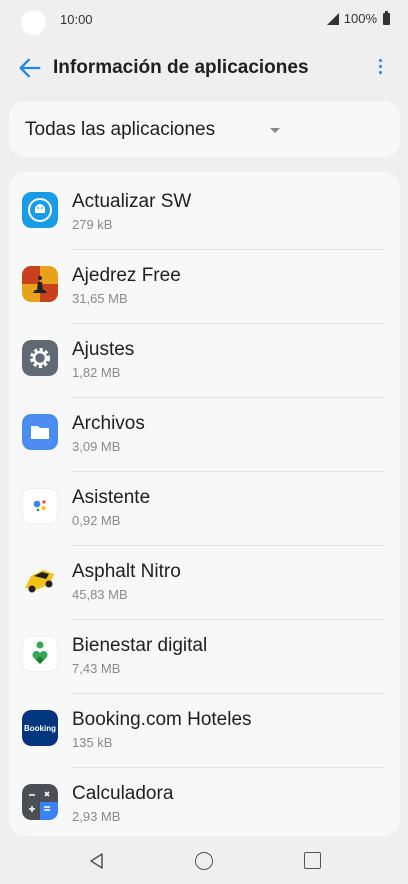  What do you see at coordinates (123, 793) in the screenshot?
I see `app-name: Calculadora` at bounding box center [123, 793].